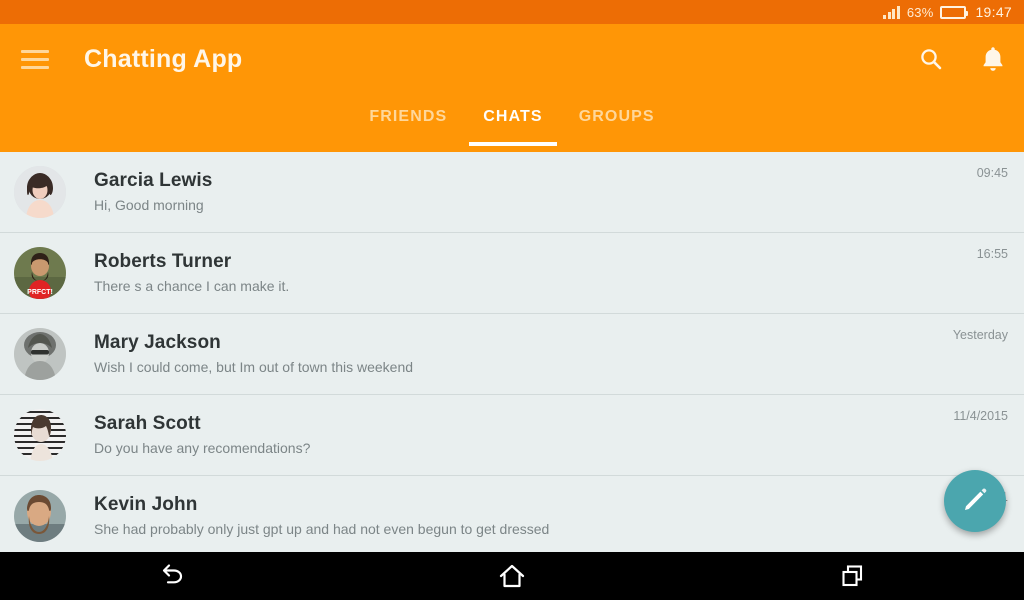  Describe the element at coordinates (512, 59) in the screenshot. I see `app-bar-top-row: Chatting App` at that location.